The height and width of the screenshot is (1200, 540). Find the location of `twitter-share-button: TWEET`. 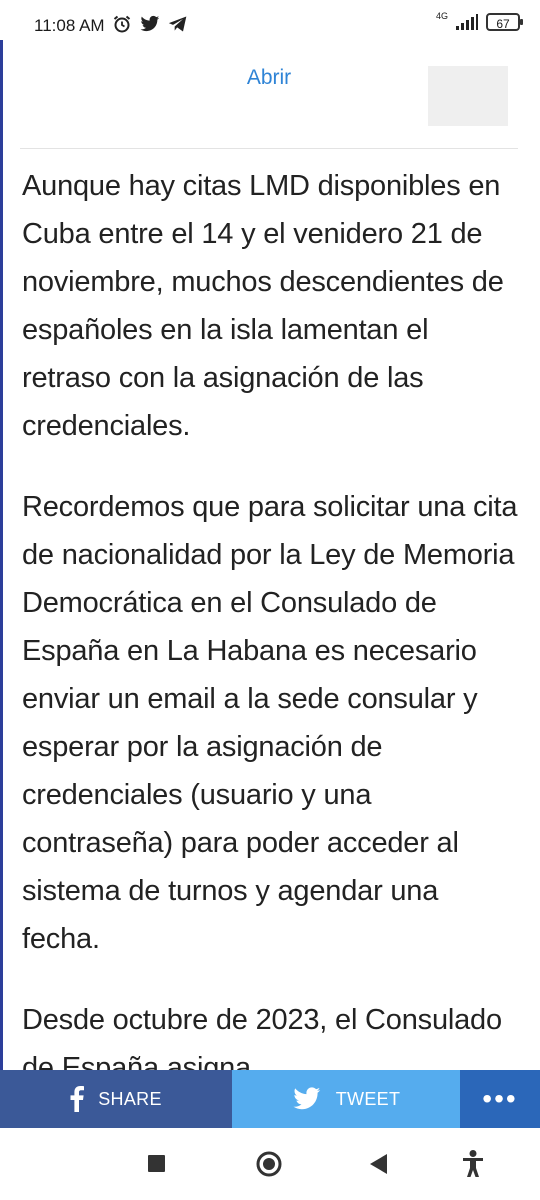

twitter-share-button: TWEET is located at coordinates (346, 1099).